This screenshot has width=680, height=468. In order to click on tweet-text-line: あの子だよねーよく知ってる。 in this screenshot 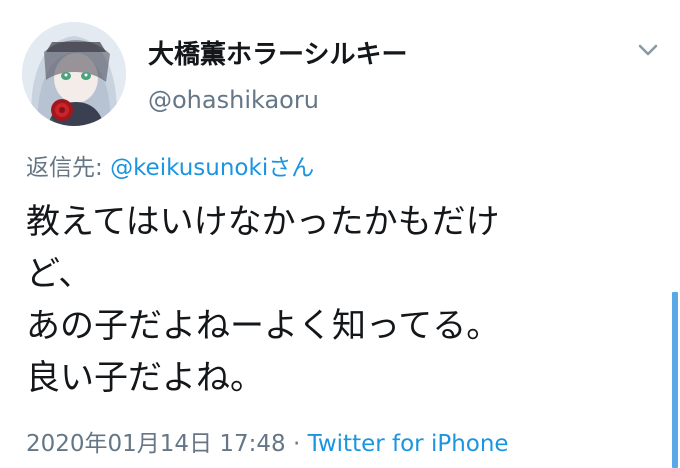, I will do `click(263, 326)`.